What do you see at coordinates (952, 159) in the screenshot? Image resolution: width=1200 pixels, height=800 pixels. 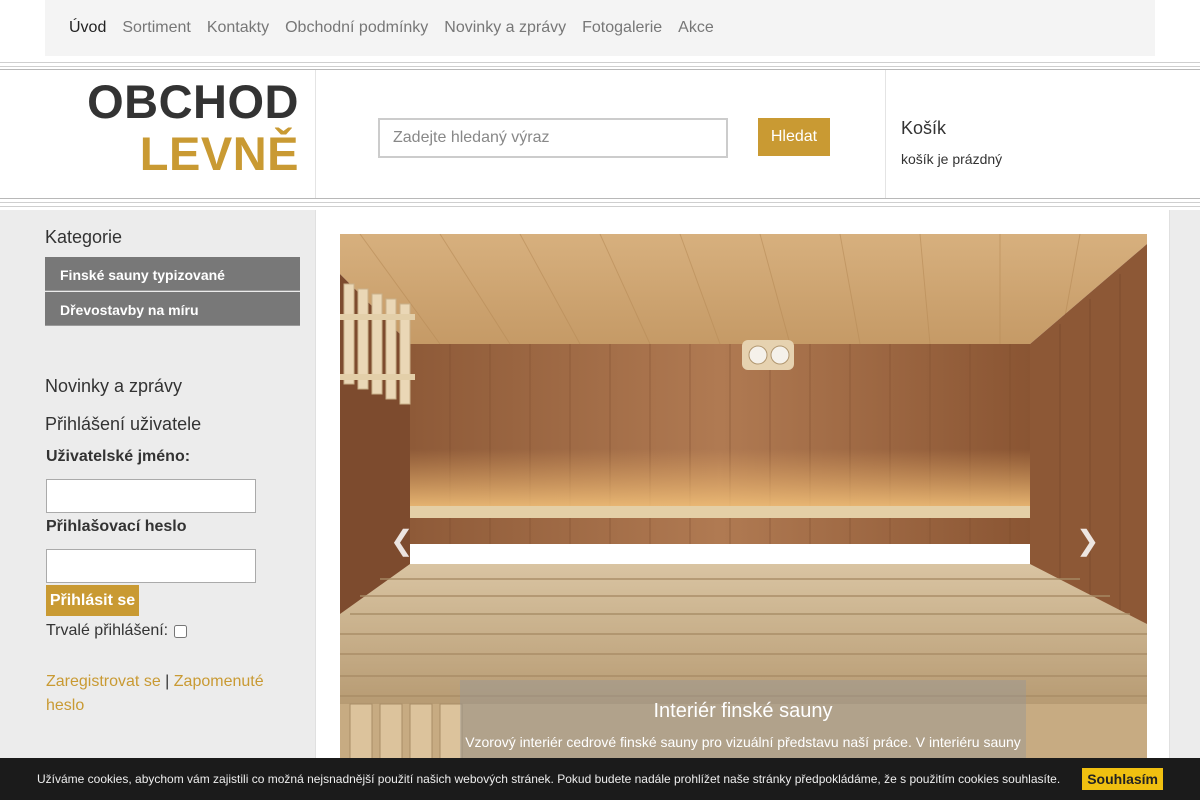 I see `cart-status: košík je prázdný` at bounding box center [952, 159].